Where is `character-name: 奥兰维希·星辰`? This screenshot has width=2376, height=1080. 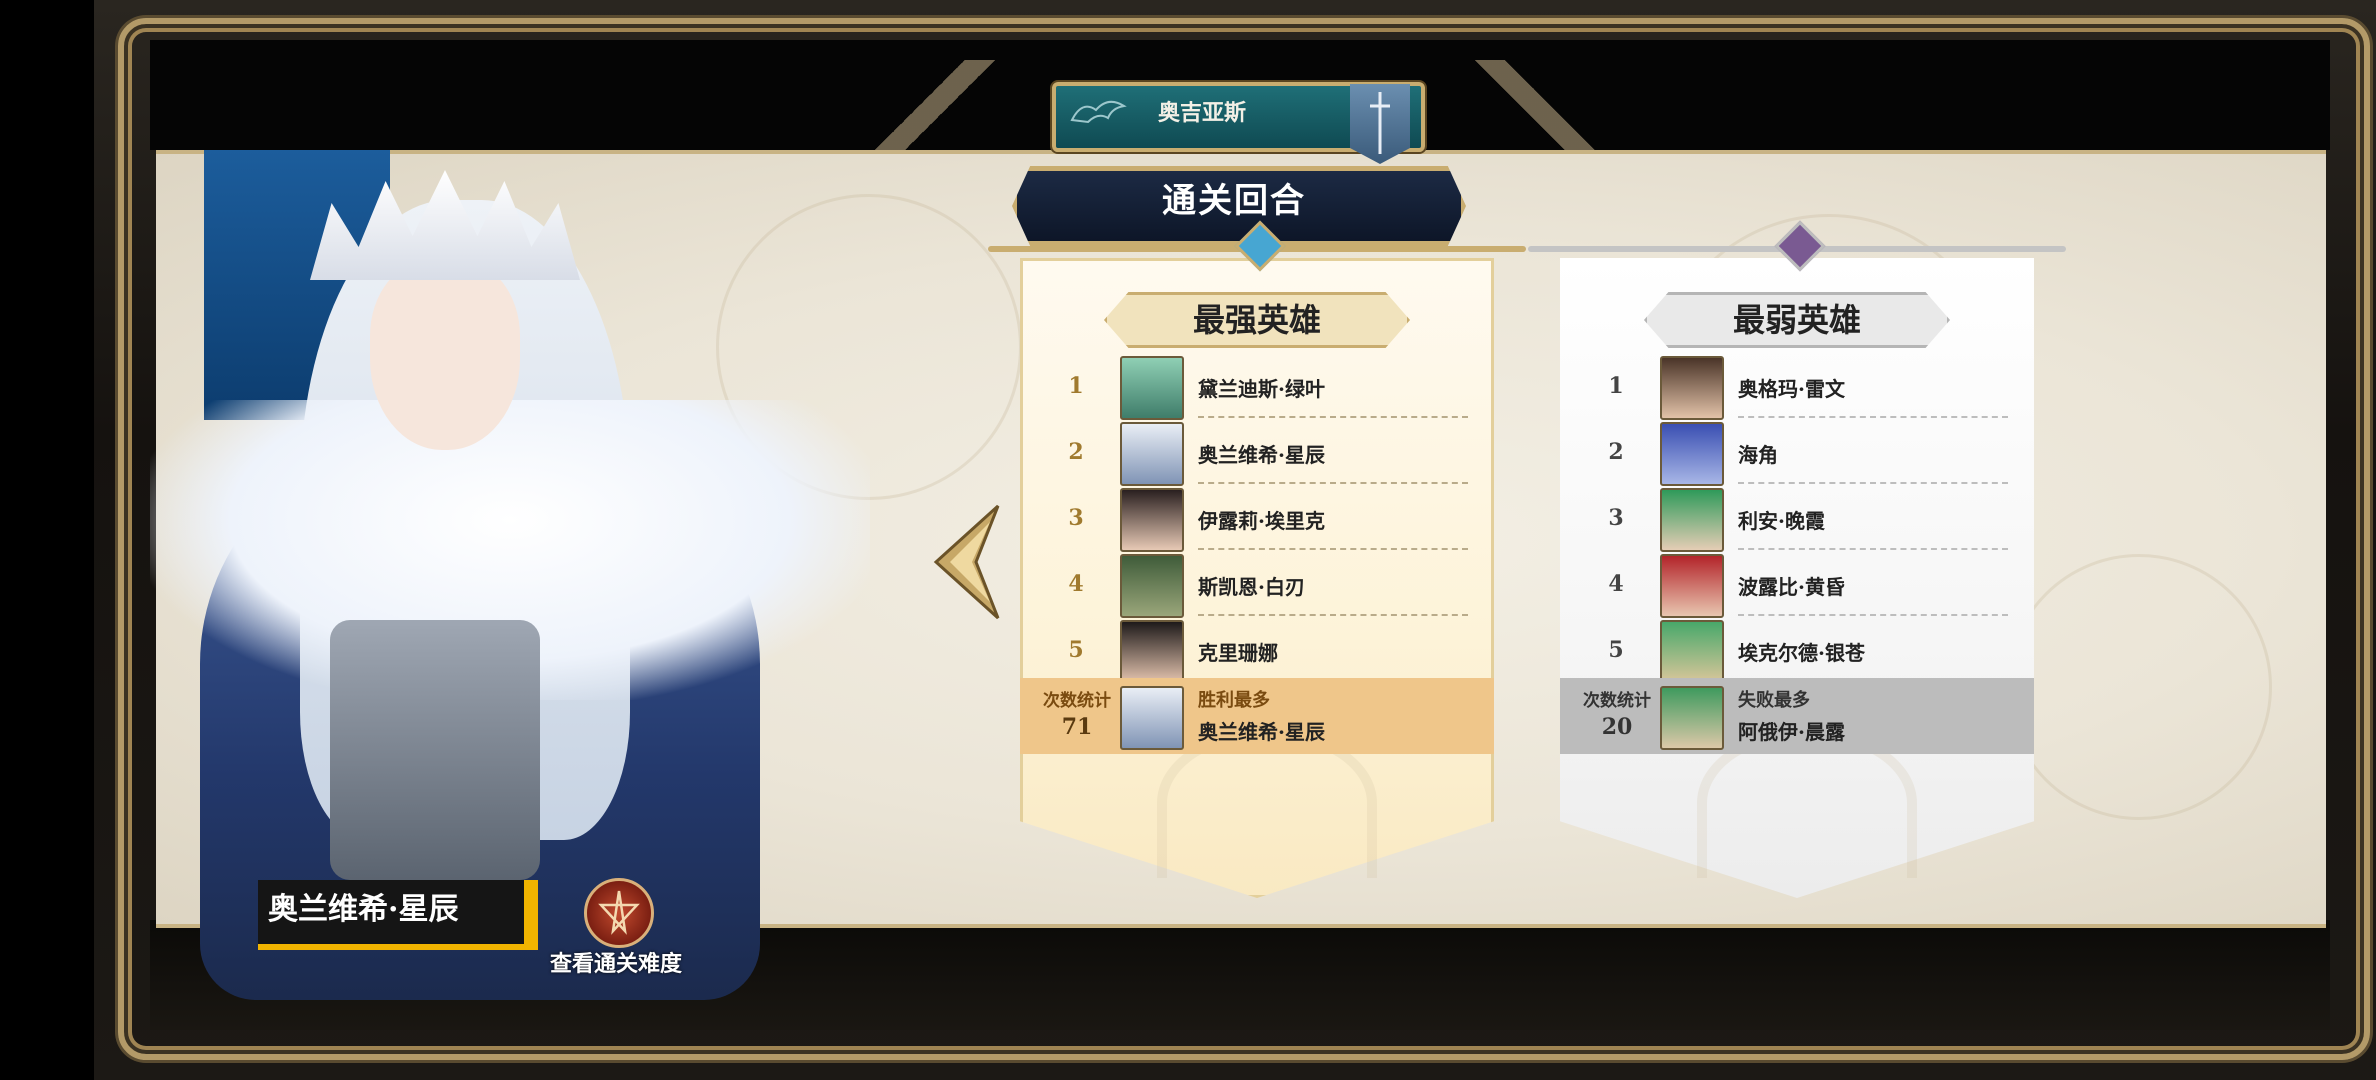 character-name: 奥兰维希·星辰 is located at coordinates (363, 909).